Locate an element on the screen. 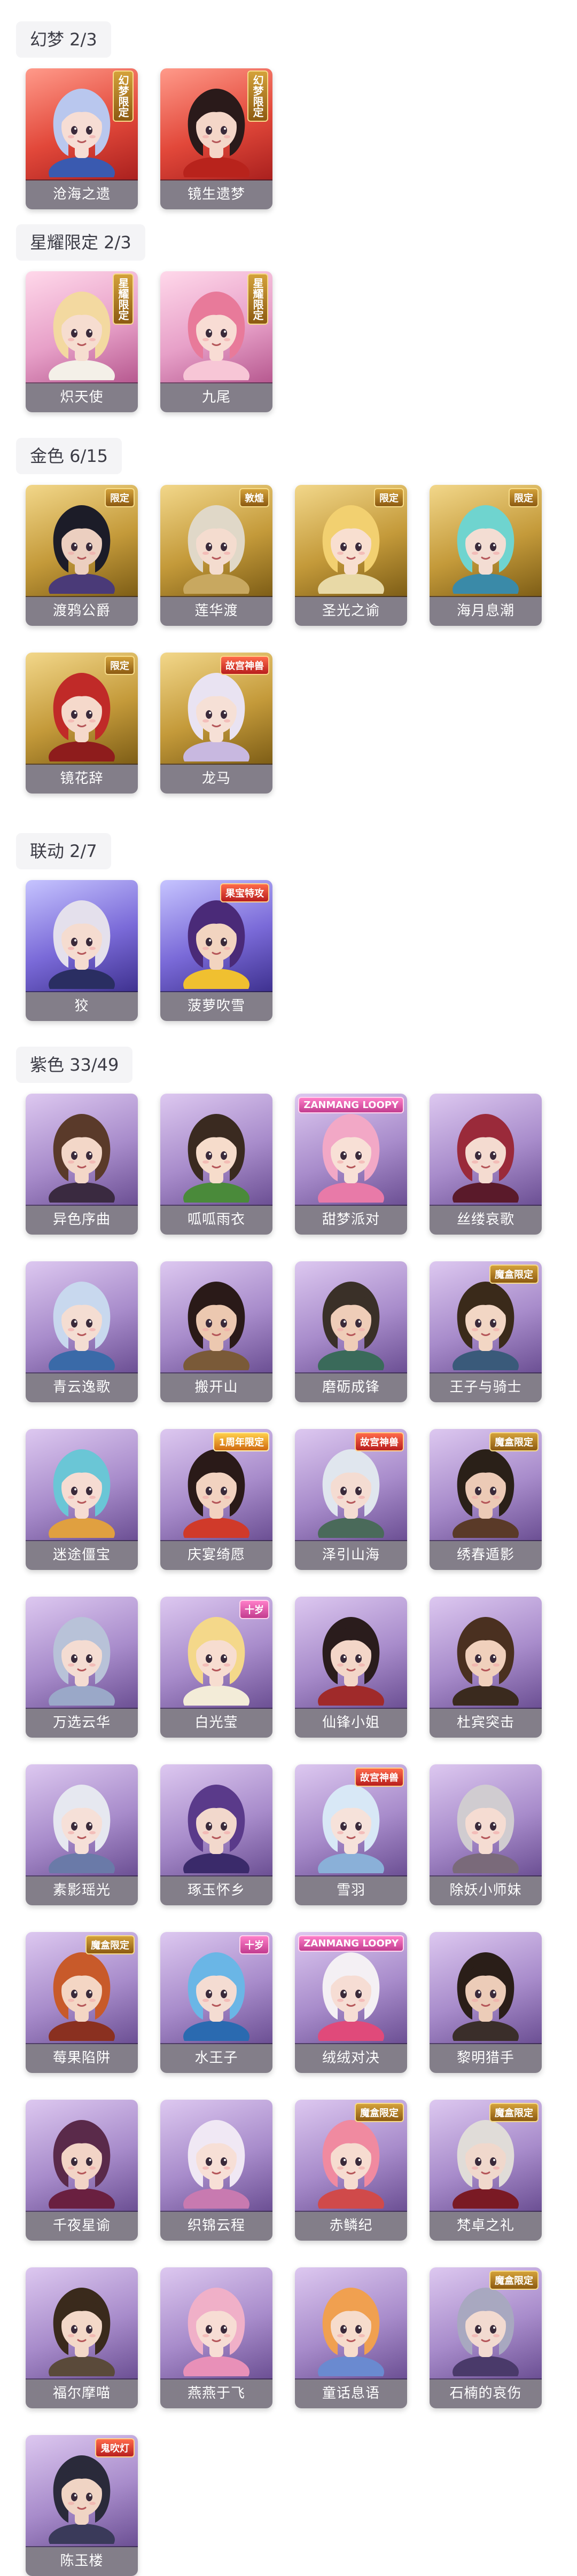 The width and height of the screenshot is (577, 2576). skin-card: 丝缕哀歌 is located at coordinates (486, 1164).